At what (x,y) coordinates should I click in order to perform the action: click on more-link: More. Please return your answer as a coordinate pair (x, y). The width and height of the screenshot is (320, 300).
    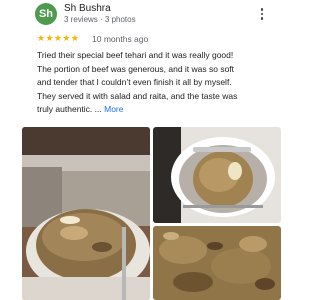
    Looking at the image, I should click on (113, 109).